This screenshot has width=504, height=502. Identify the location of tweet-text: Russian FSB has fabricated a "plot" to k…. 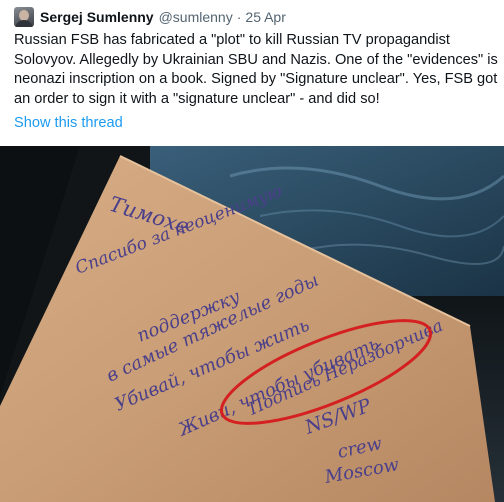
(256, 69).